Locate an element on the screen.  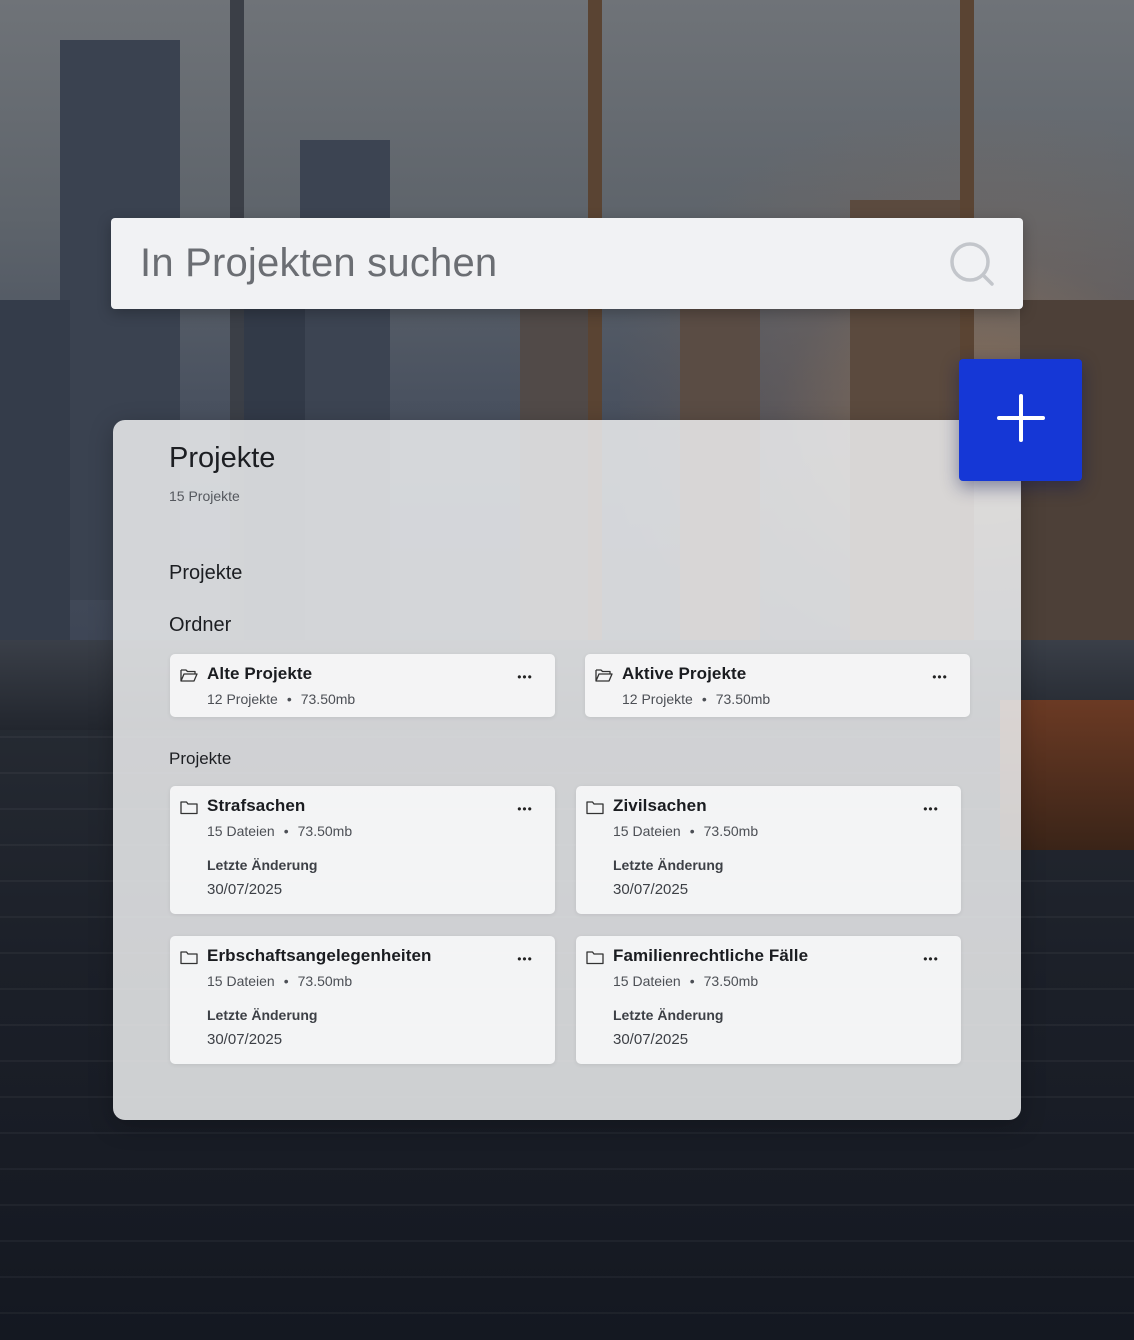
add-project-button is located at coordinates (1020, 420).